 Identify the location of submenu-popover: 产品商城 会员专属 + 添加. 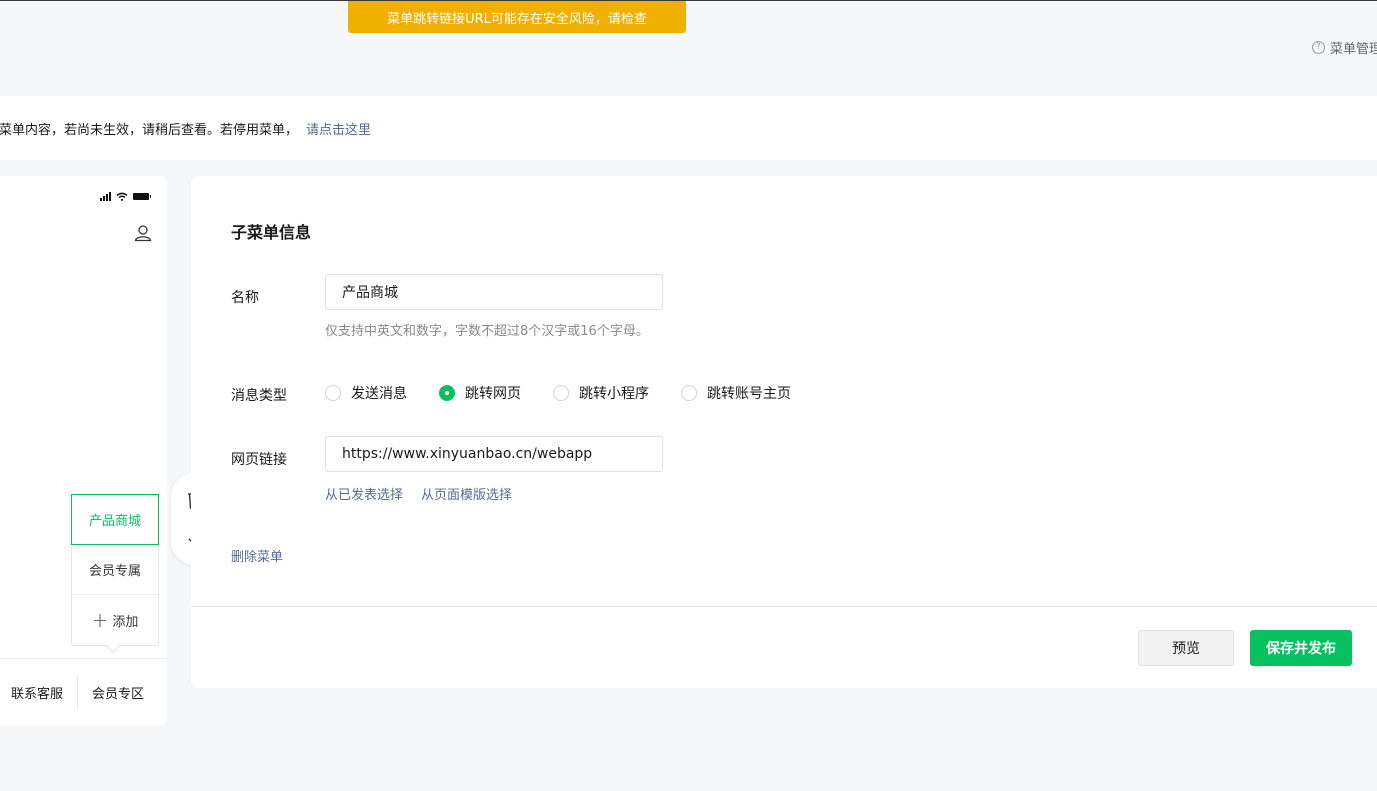
(115, 574).